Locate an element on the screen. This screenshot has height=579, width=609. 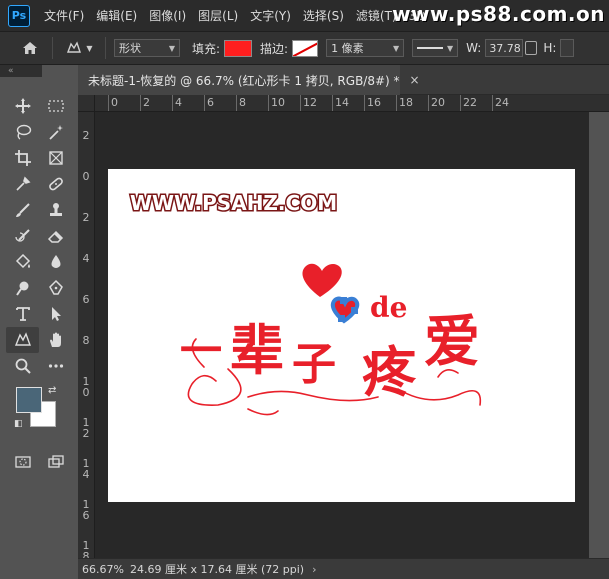
close-icon: × is located at coordinates (415, 80).